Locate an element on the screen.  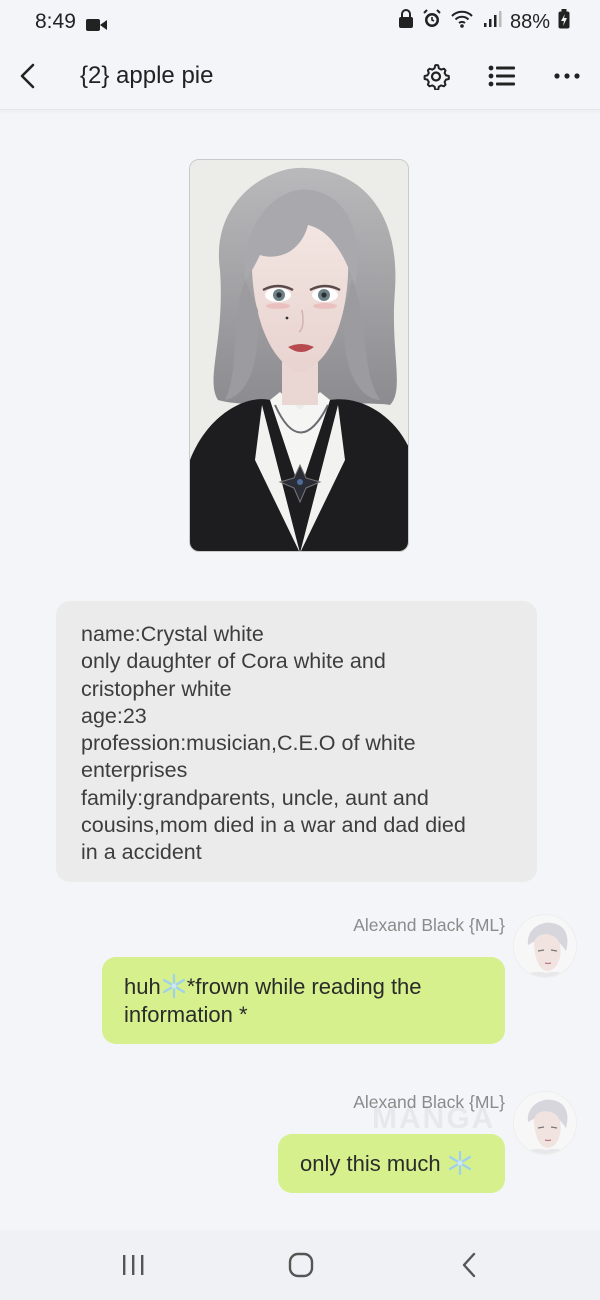
status-indicators: 88% is located at coordinates (484, 22).